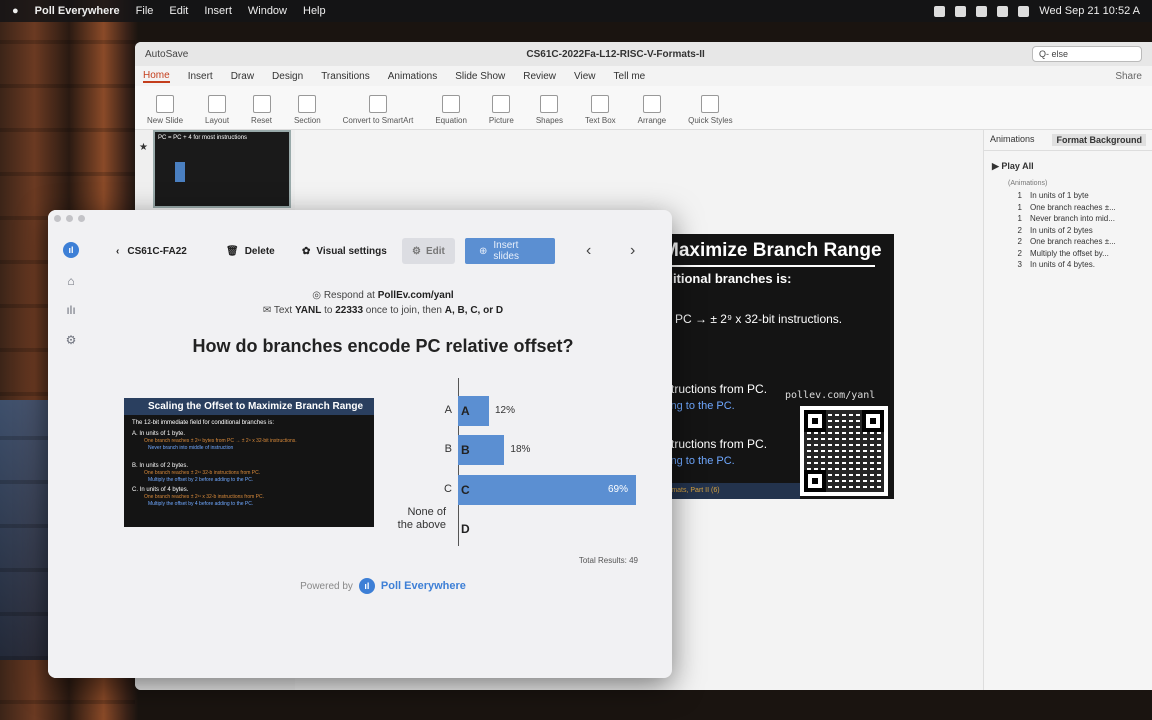 This screenshot has height=720, width=1152. I want to click on arrange-button: Arrange, so click(652, 110).